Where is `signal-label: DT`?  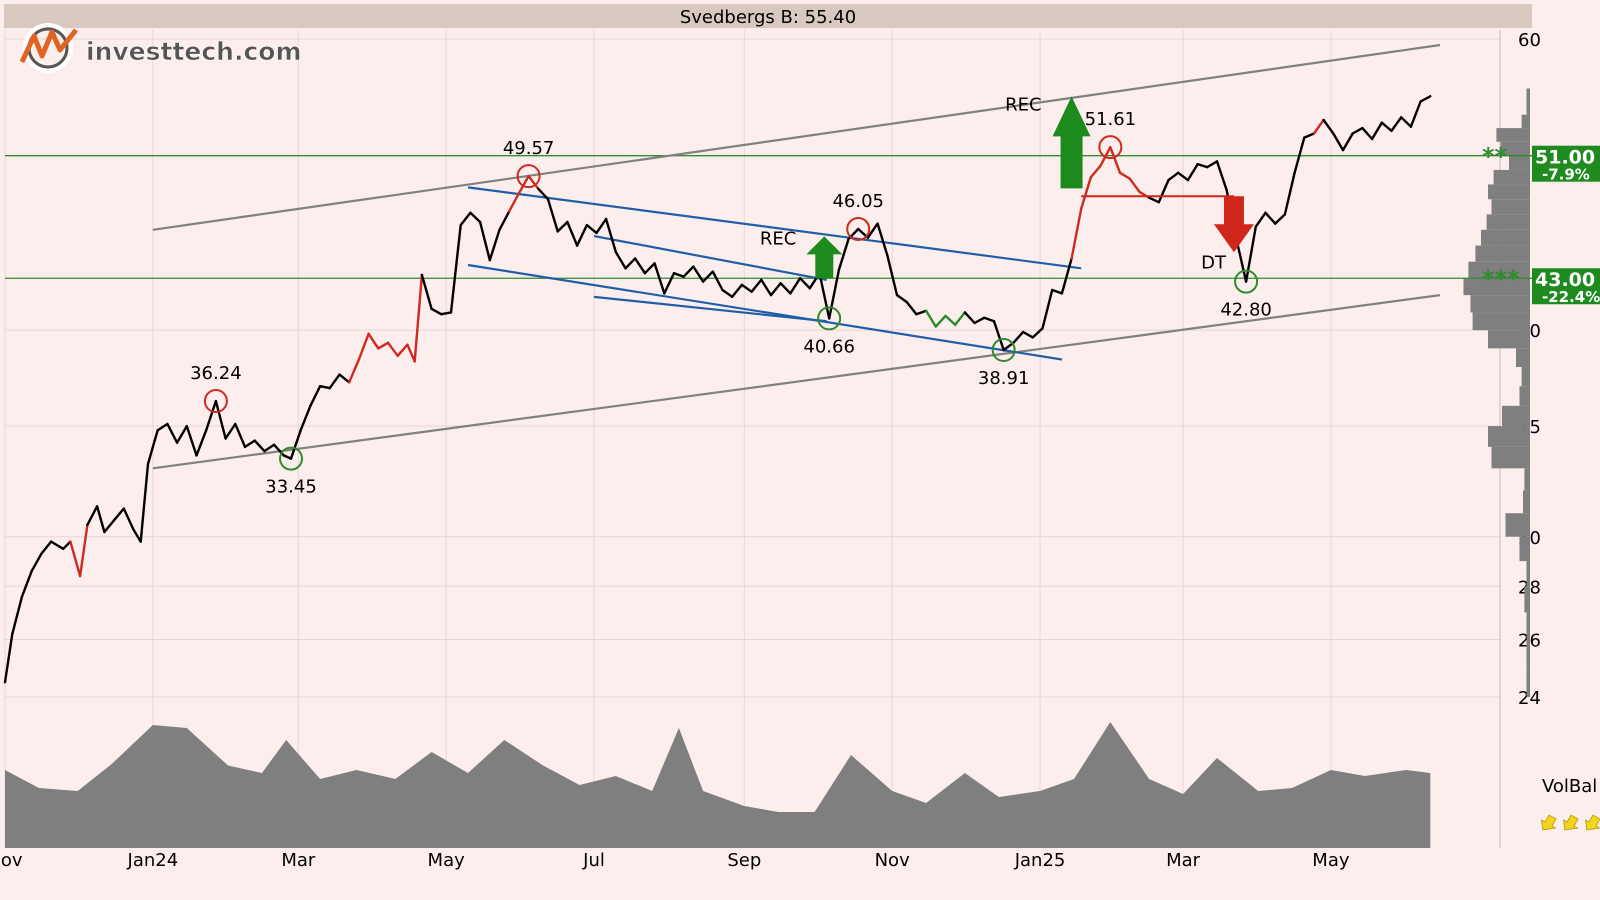
signal-label: DT is located at coordinates (1214, 262).